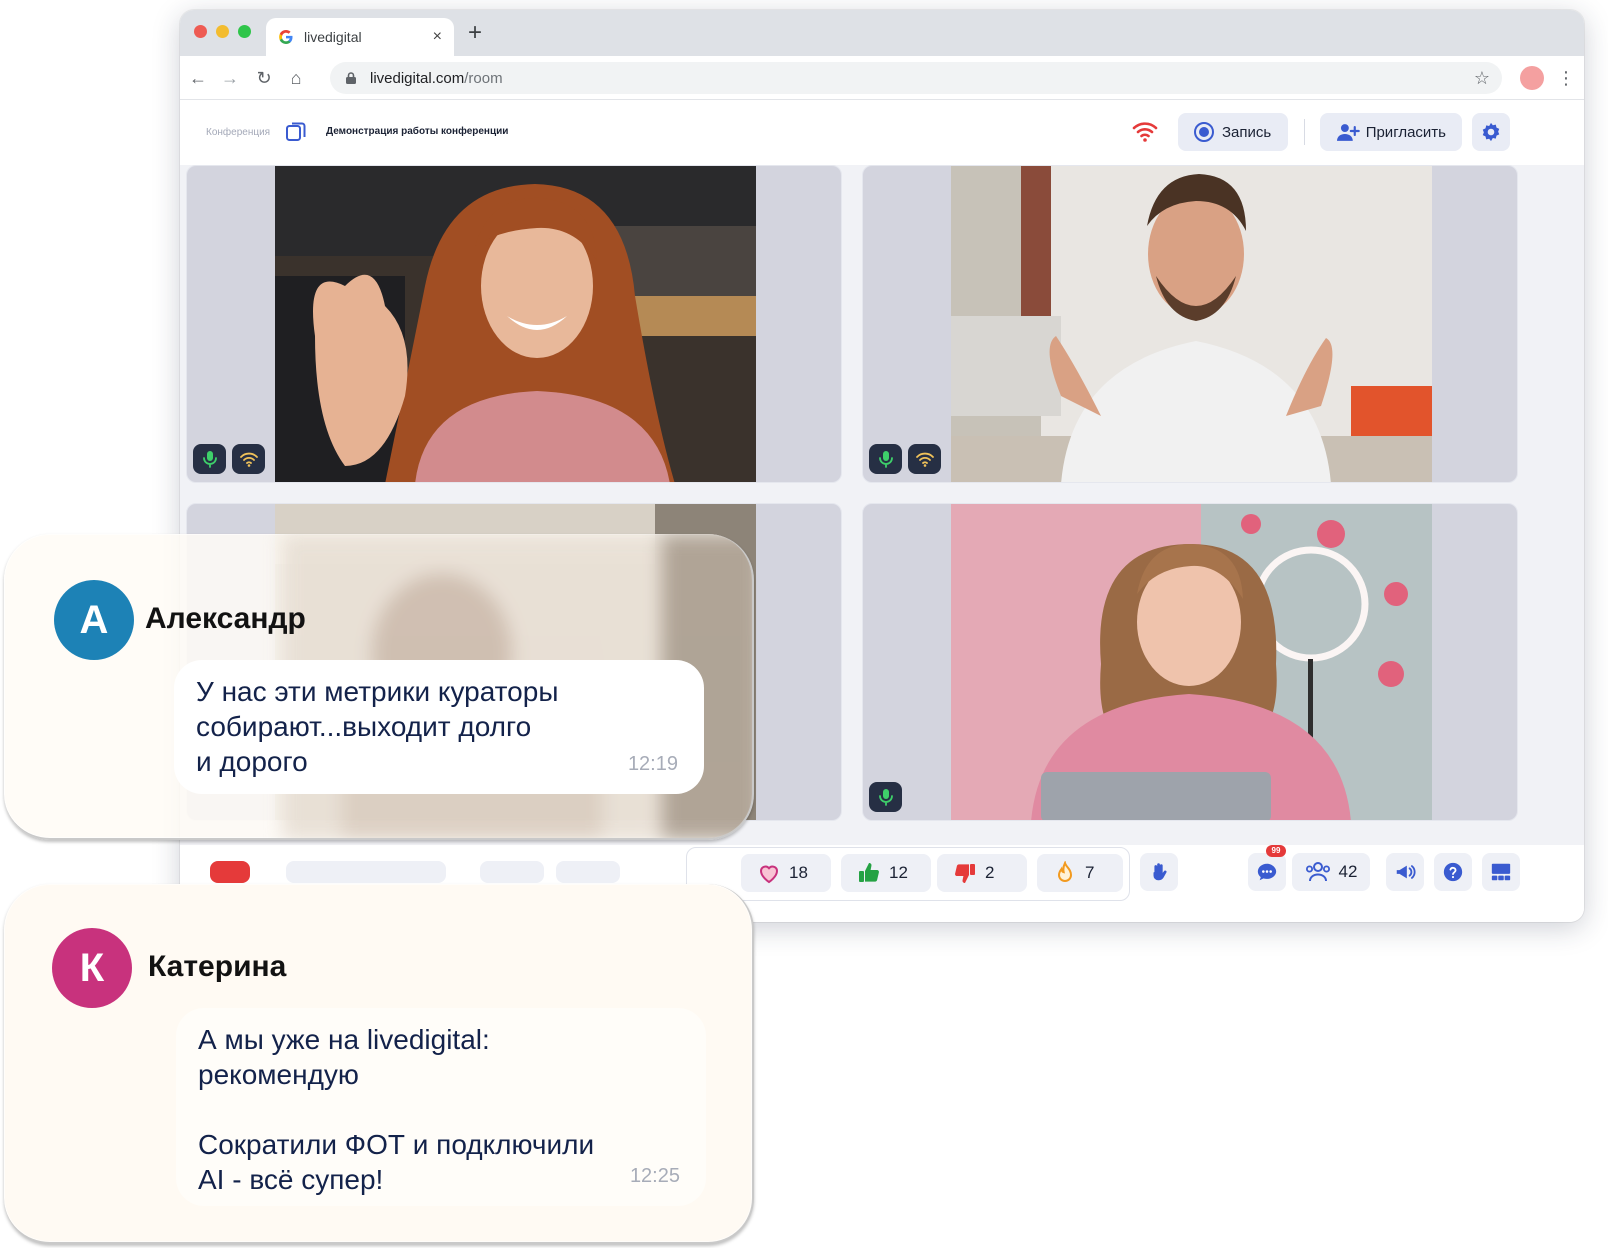 The width and height of the screenshot is (1608, 1248). Describe the element at coordinates (652, 764) in the screenshot. I see `message-time: 12:19` at that location.